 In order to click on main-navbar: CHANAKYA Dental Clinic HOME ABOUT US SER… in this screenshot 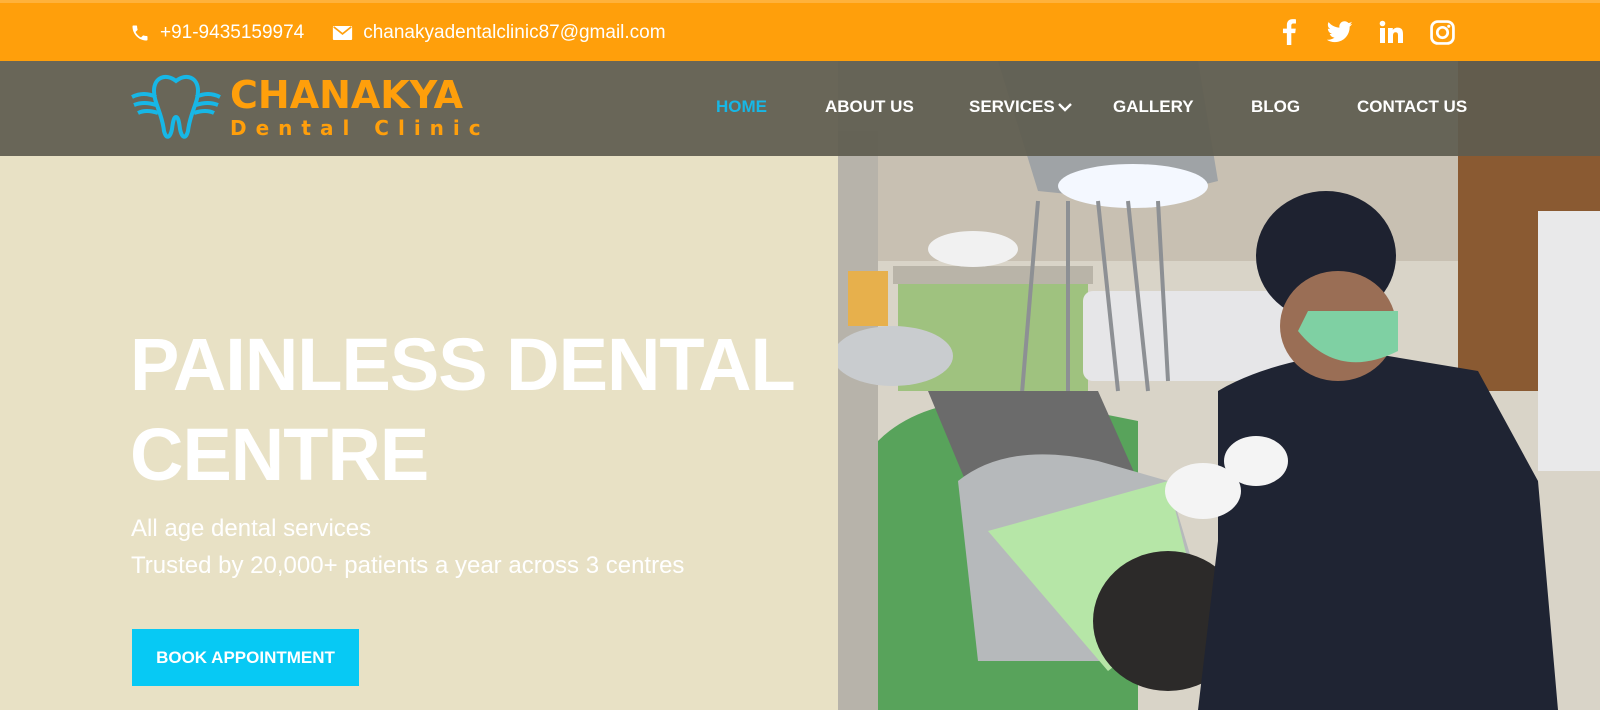, I will do `click(800, 108)`.